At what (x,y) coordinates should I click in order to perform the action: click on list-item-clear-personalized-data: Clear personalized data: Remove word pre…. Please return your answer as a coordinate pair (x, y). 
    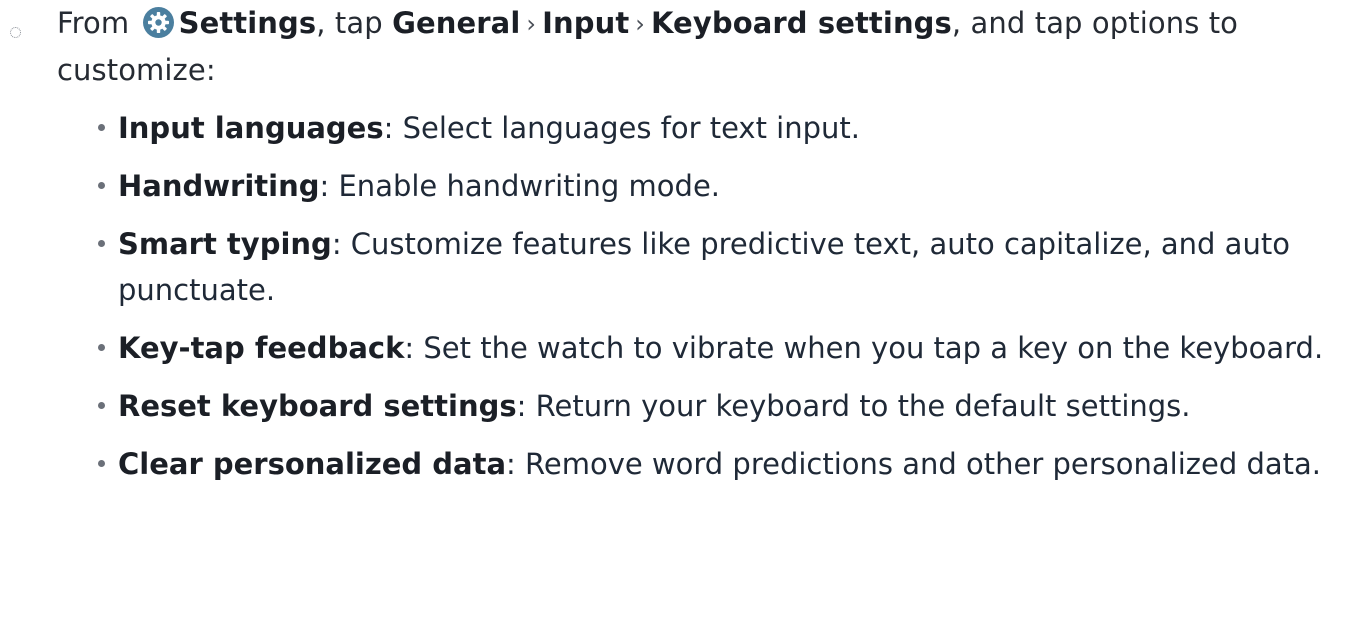
    Looking at the image, I should click on (718, 464).